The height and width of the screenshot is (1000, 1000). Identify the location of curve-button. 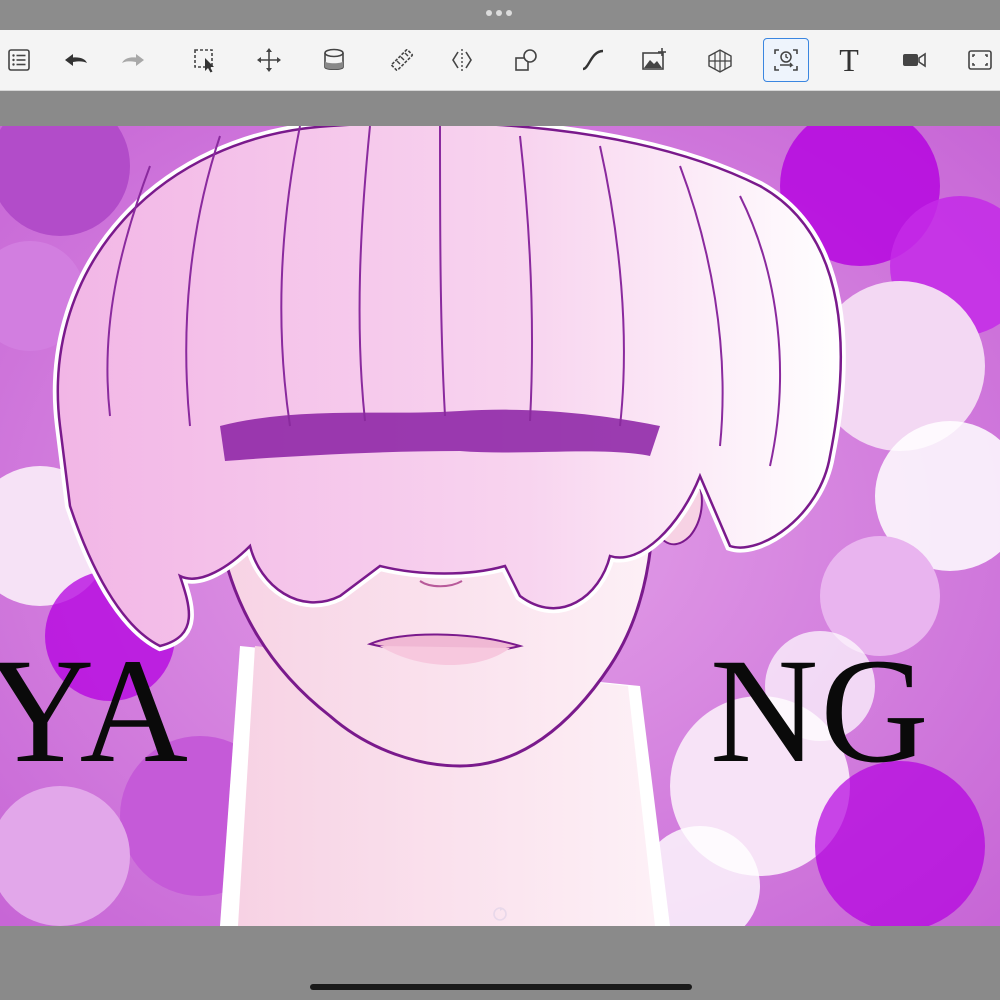
(593, 60).